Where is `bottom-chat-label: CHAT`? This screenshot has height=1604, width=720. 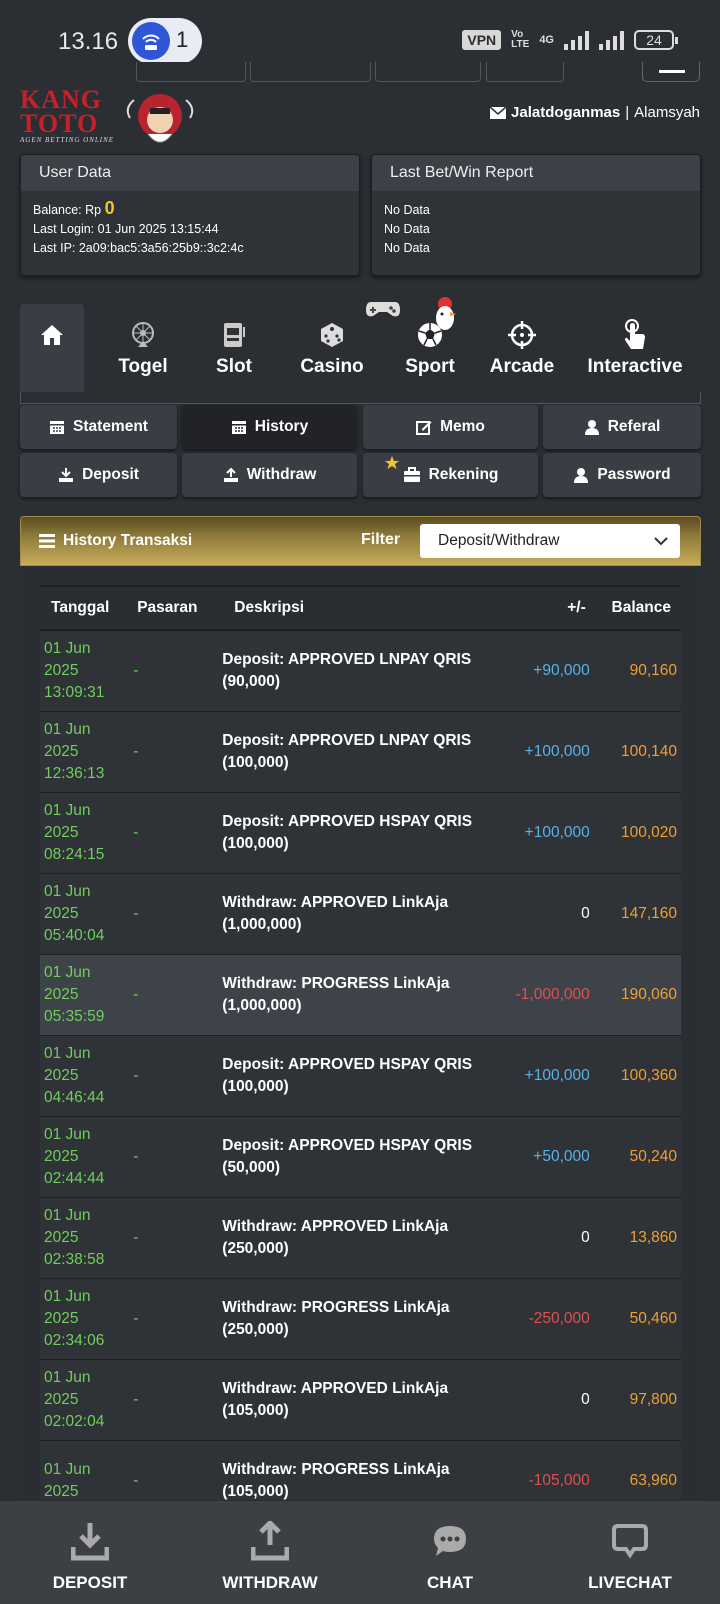
bottom-chat-label: CHAT is located at coordinates (450, 1582).